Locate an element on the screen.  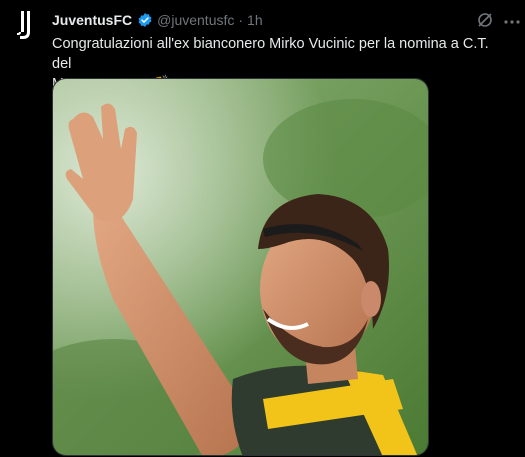
timestamp: 1h is located at coordinates (255, 20).